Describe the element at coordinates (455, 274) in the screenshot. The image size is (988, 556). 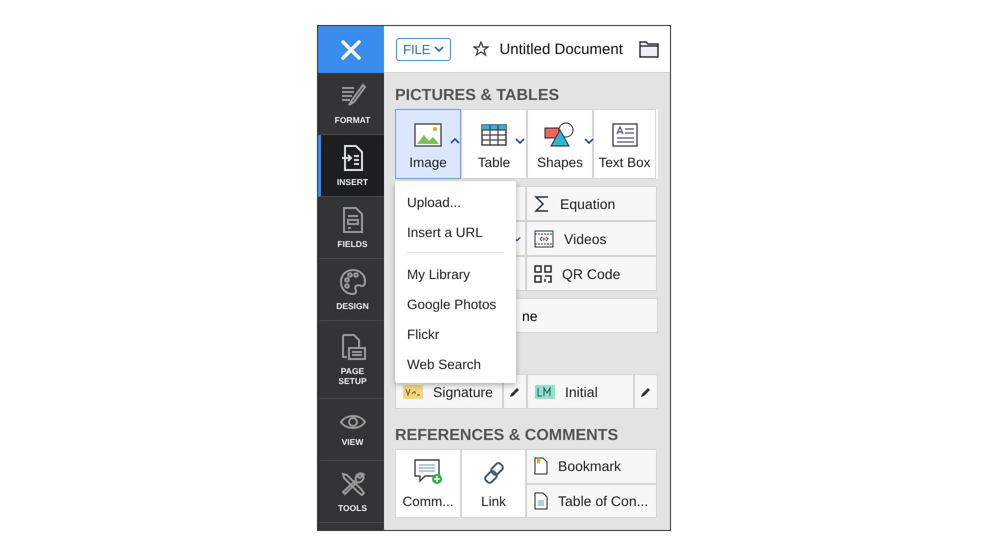
I see `menu-item: My Library` at that location.